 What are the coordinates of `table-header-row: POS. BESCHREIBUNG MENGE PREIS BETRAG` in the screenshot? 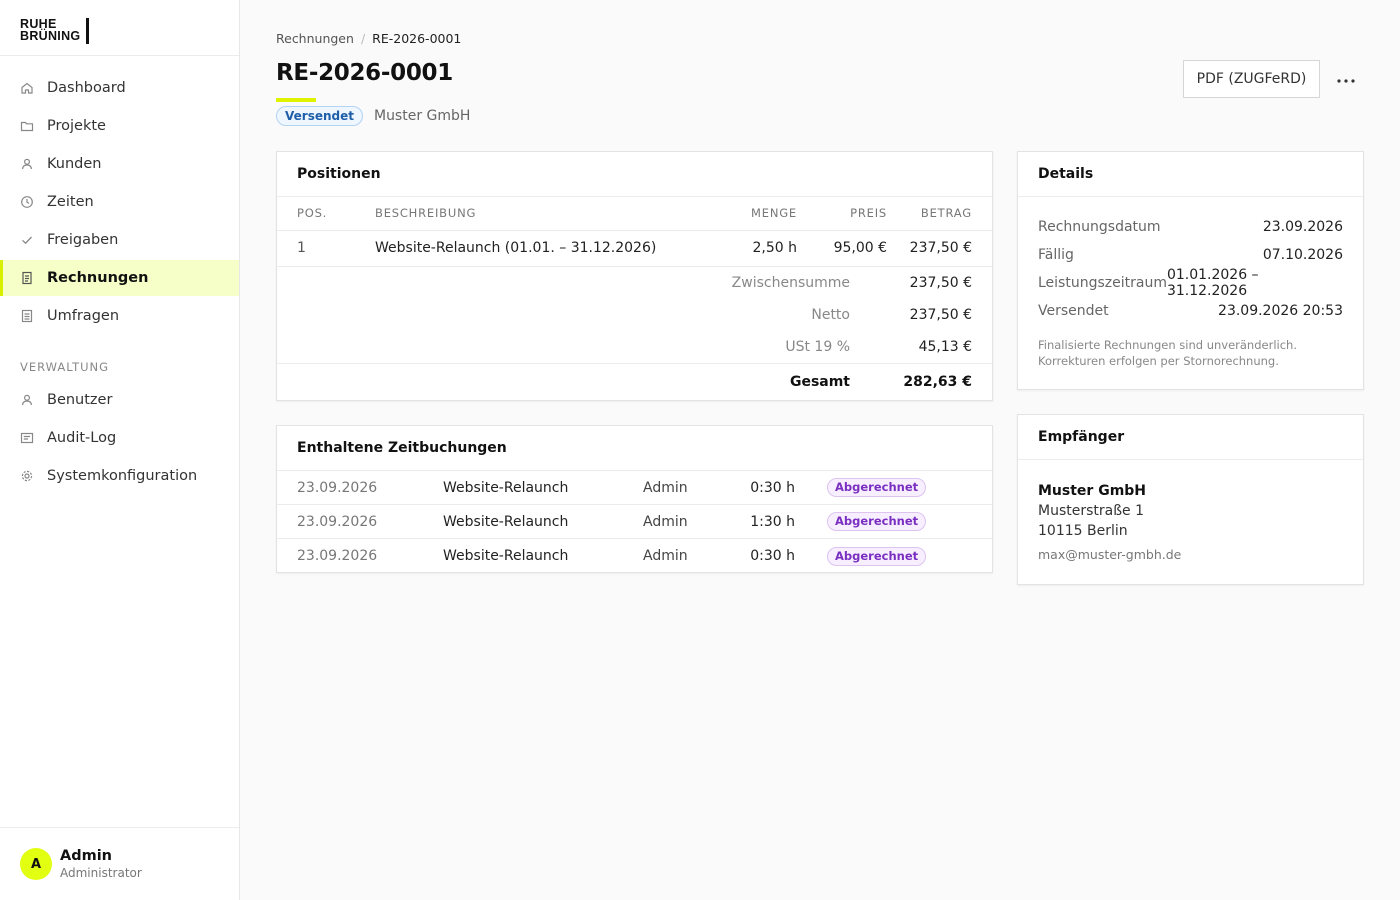 It's located at (634, 214).